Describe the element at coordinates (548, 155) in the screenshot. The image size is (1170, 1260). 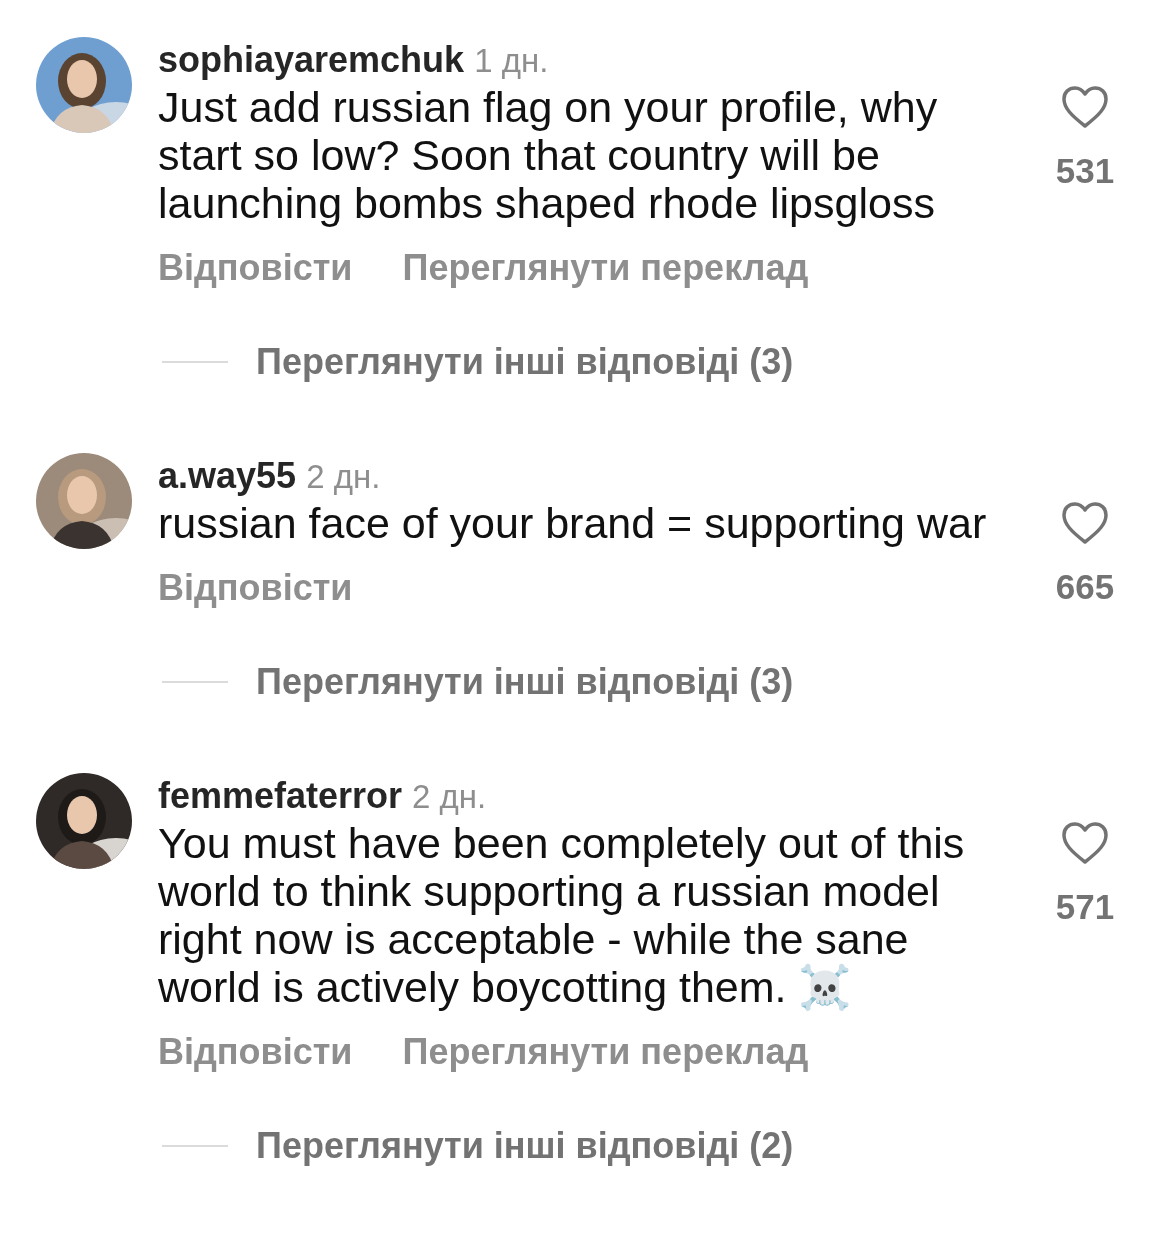
I see `comment-text: Just add russian flag on your profile, why start so low? Soon that country will be launching bombs shaped rhode lipsgloss` at that location.